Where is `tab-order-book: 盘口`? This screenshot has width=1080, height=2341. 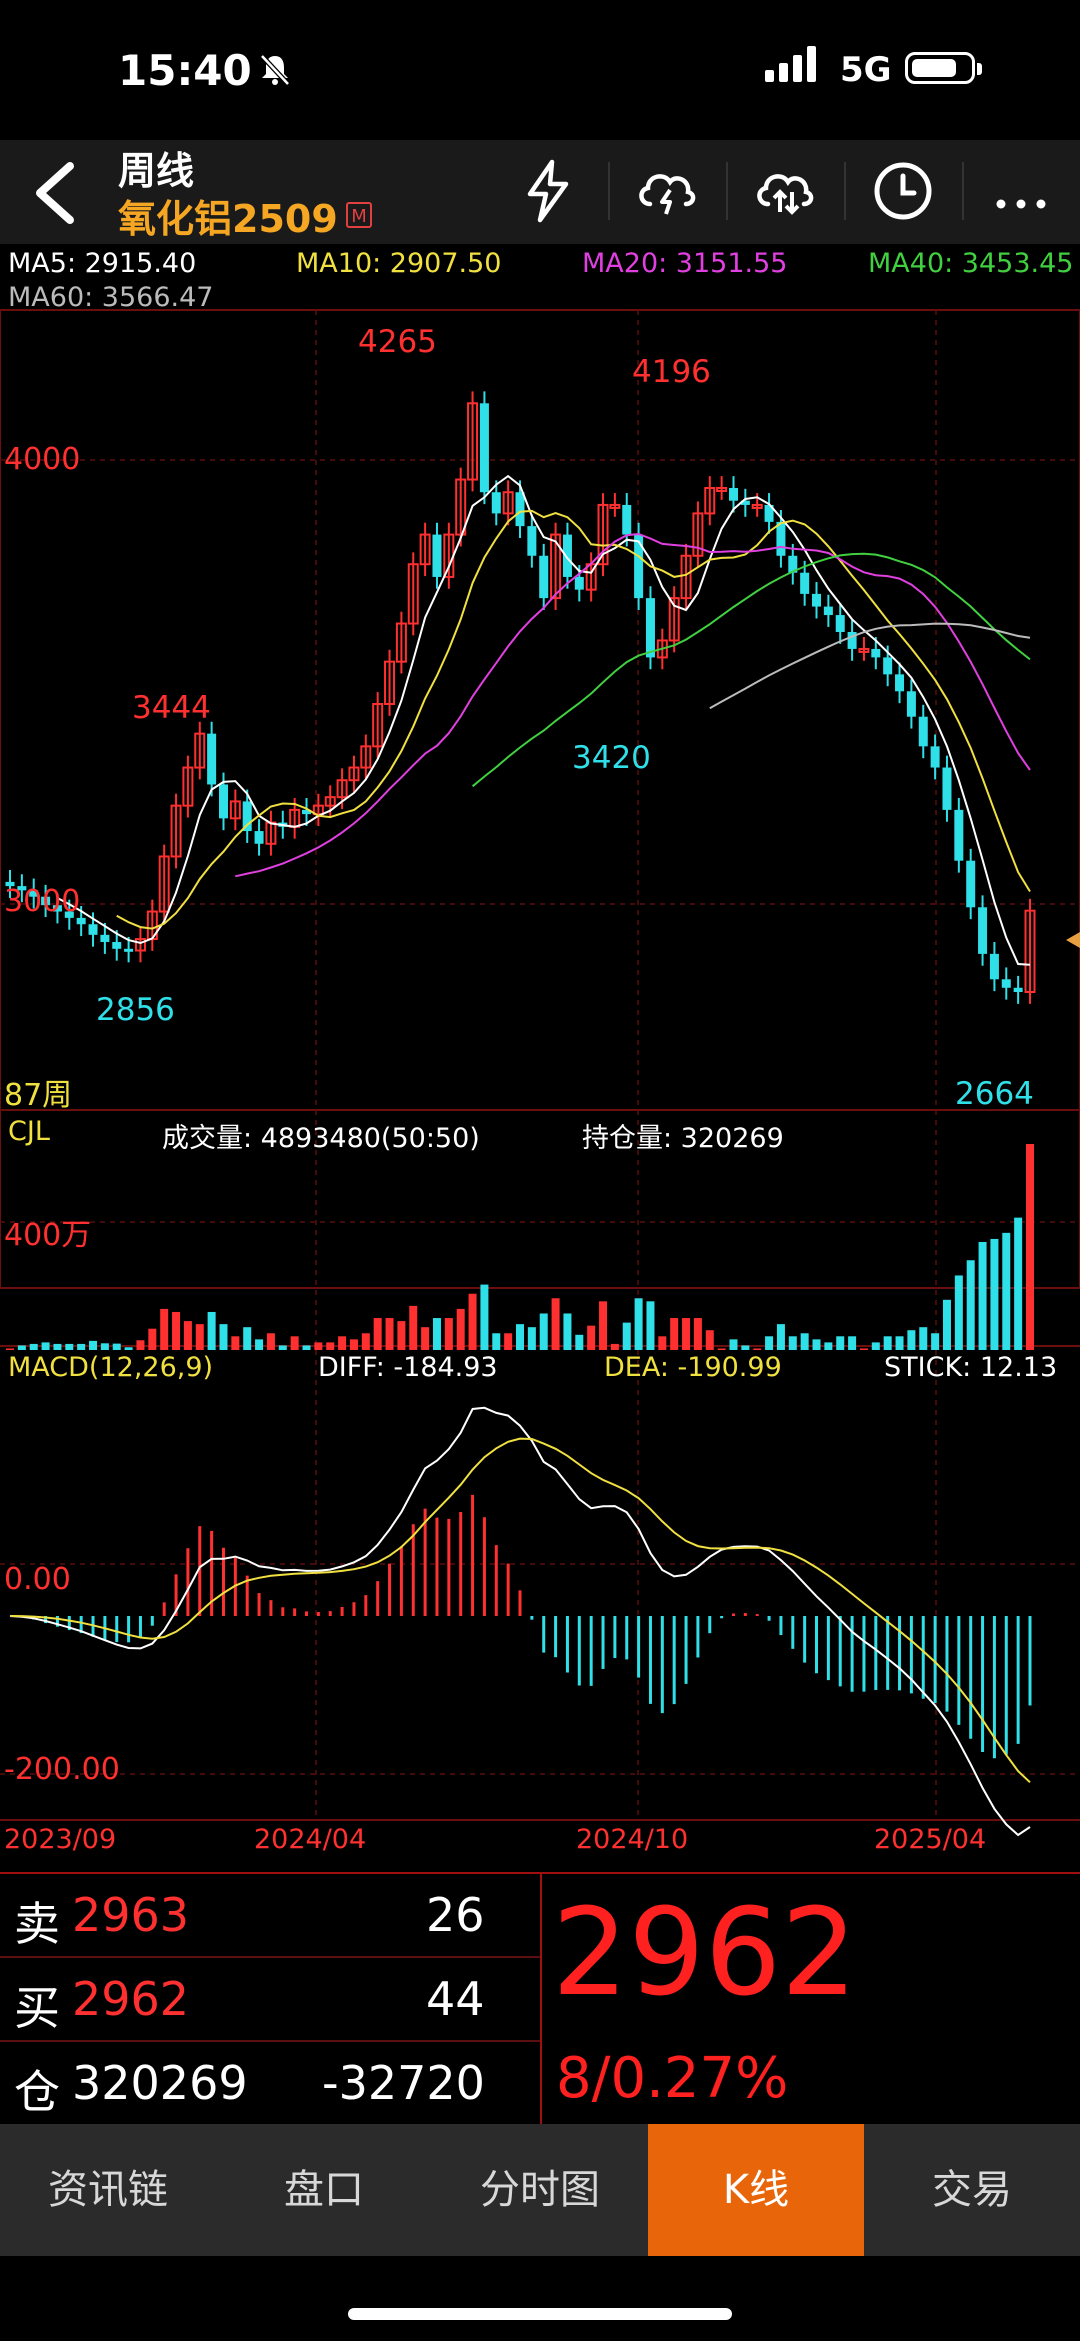 tab-order-book: 盘口 is located at coordinates (324, 2190).